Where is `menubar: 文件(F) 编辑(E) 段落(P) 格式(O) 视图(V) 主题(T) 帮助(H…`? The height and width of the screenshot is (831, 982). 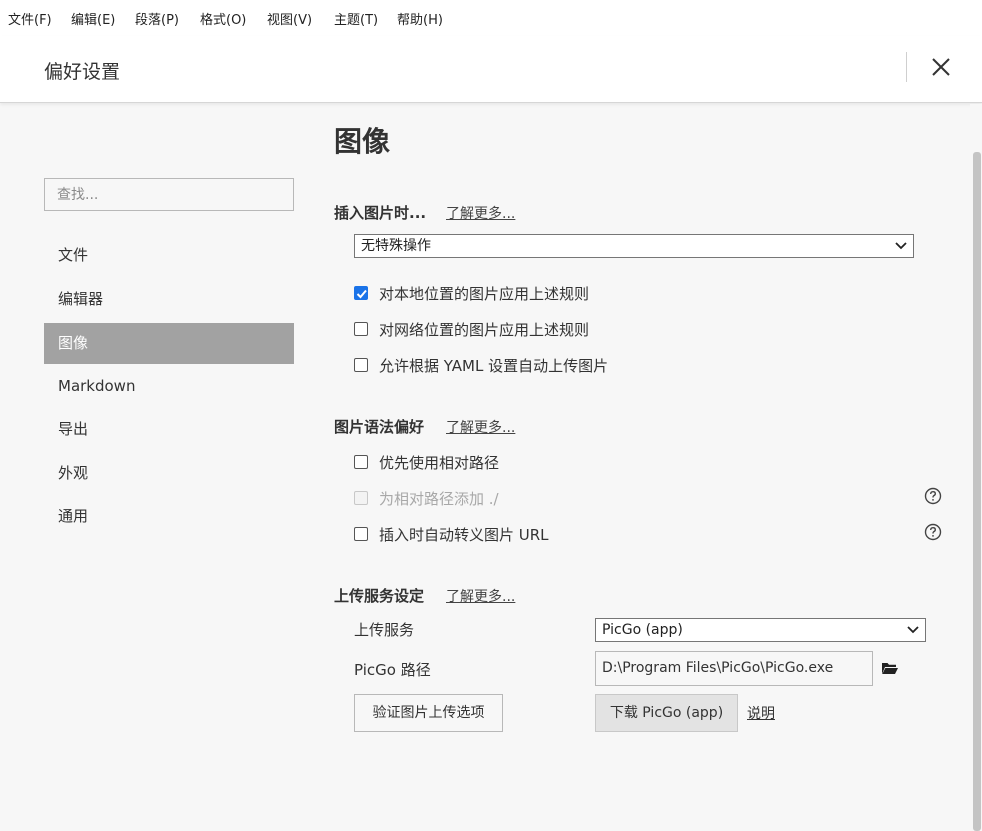
menubar: 文件(F) 编辑(E) 段落(P) 格式(O) 视图(V) 主题(T) 帮助(H… is located at coordinates (491, 18).